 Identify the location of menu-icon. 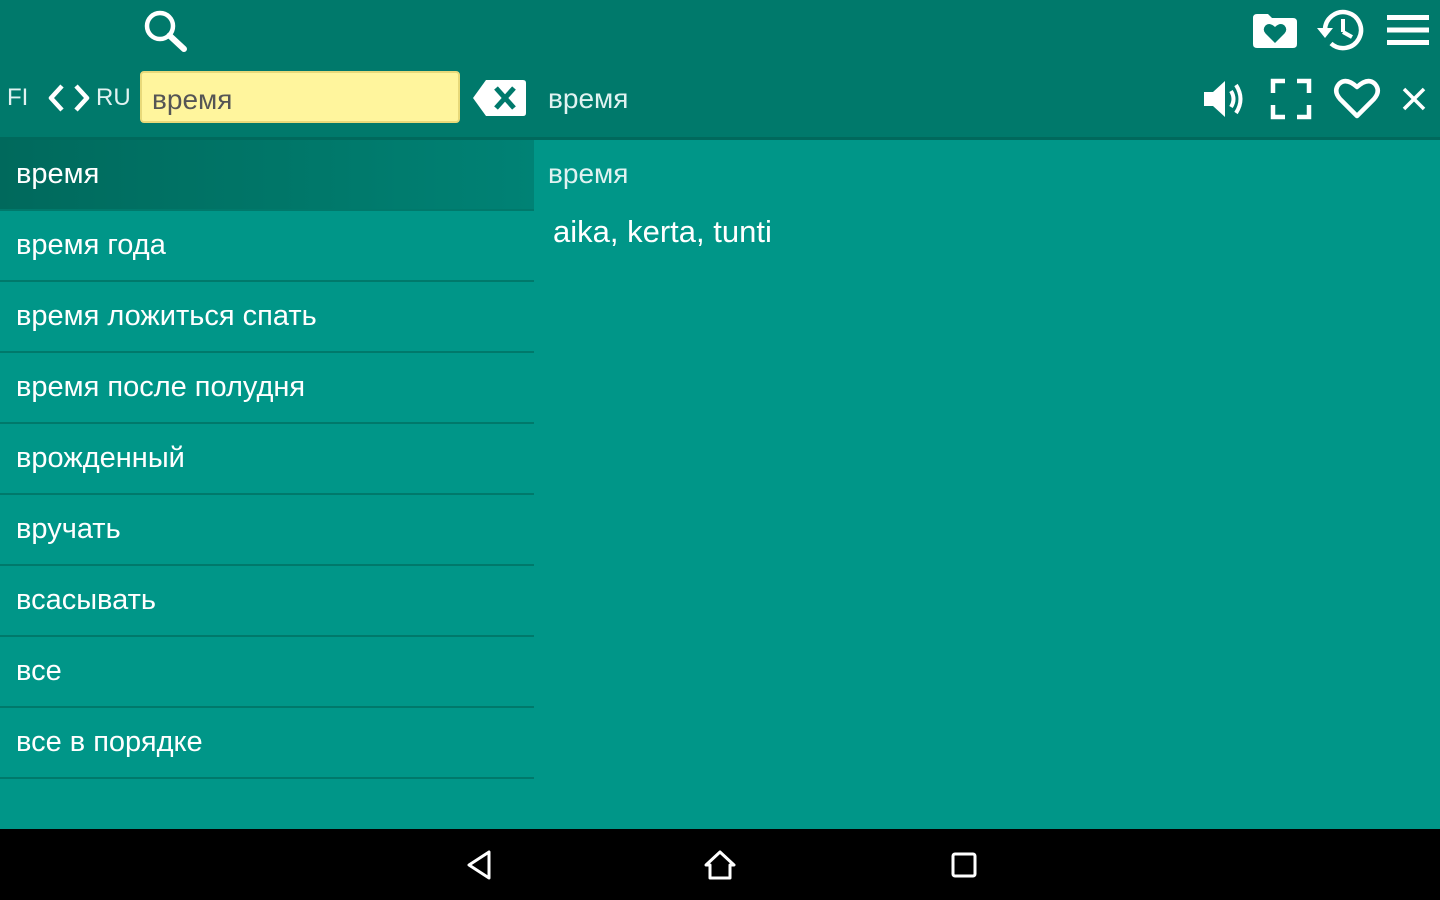
(1408, 30).